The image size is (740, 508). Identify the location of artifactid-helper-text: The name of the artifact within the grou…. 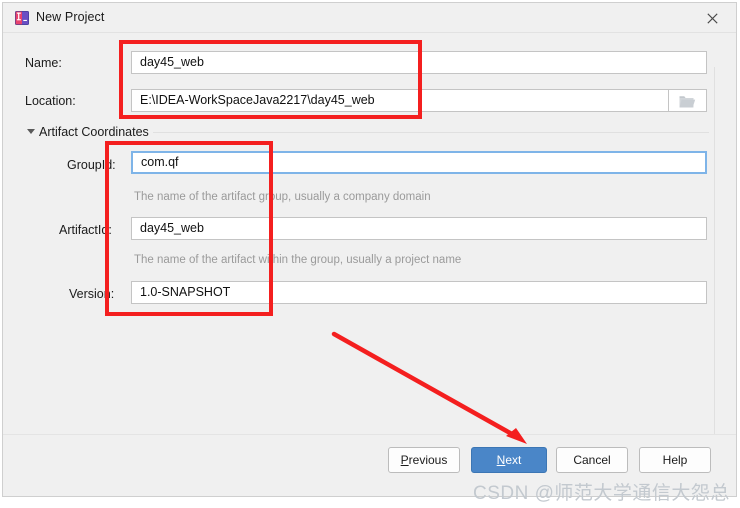
(298, 260).